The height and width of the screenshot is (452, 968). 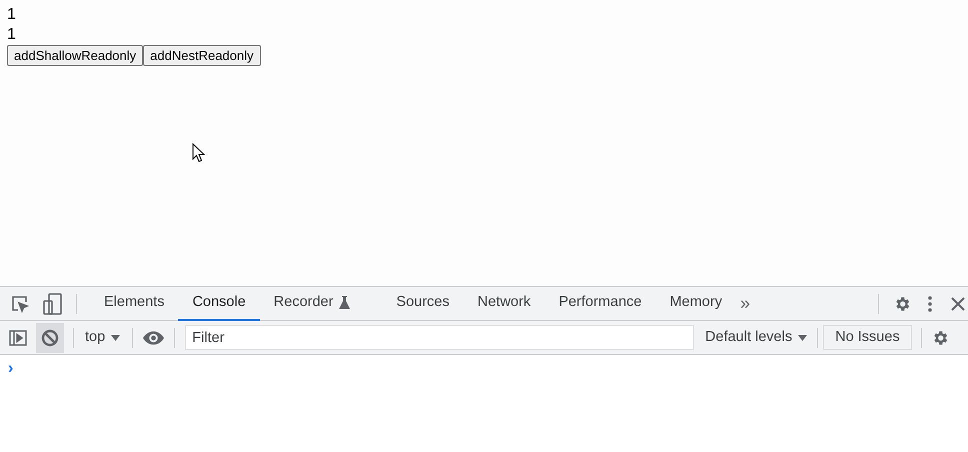 What do you see at coordinates (321, 303) in the screenshot?
I see `devtools-tab: Recorder` at bounding box center [321, 303].